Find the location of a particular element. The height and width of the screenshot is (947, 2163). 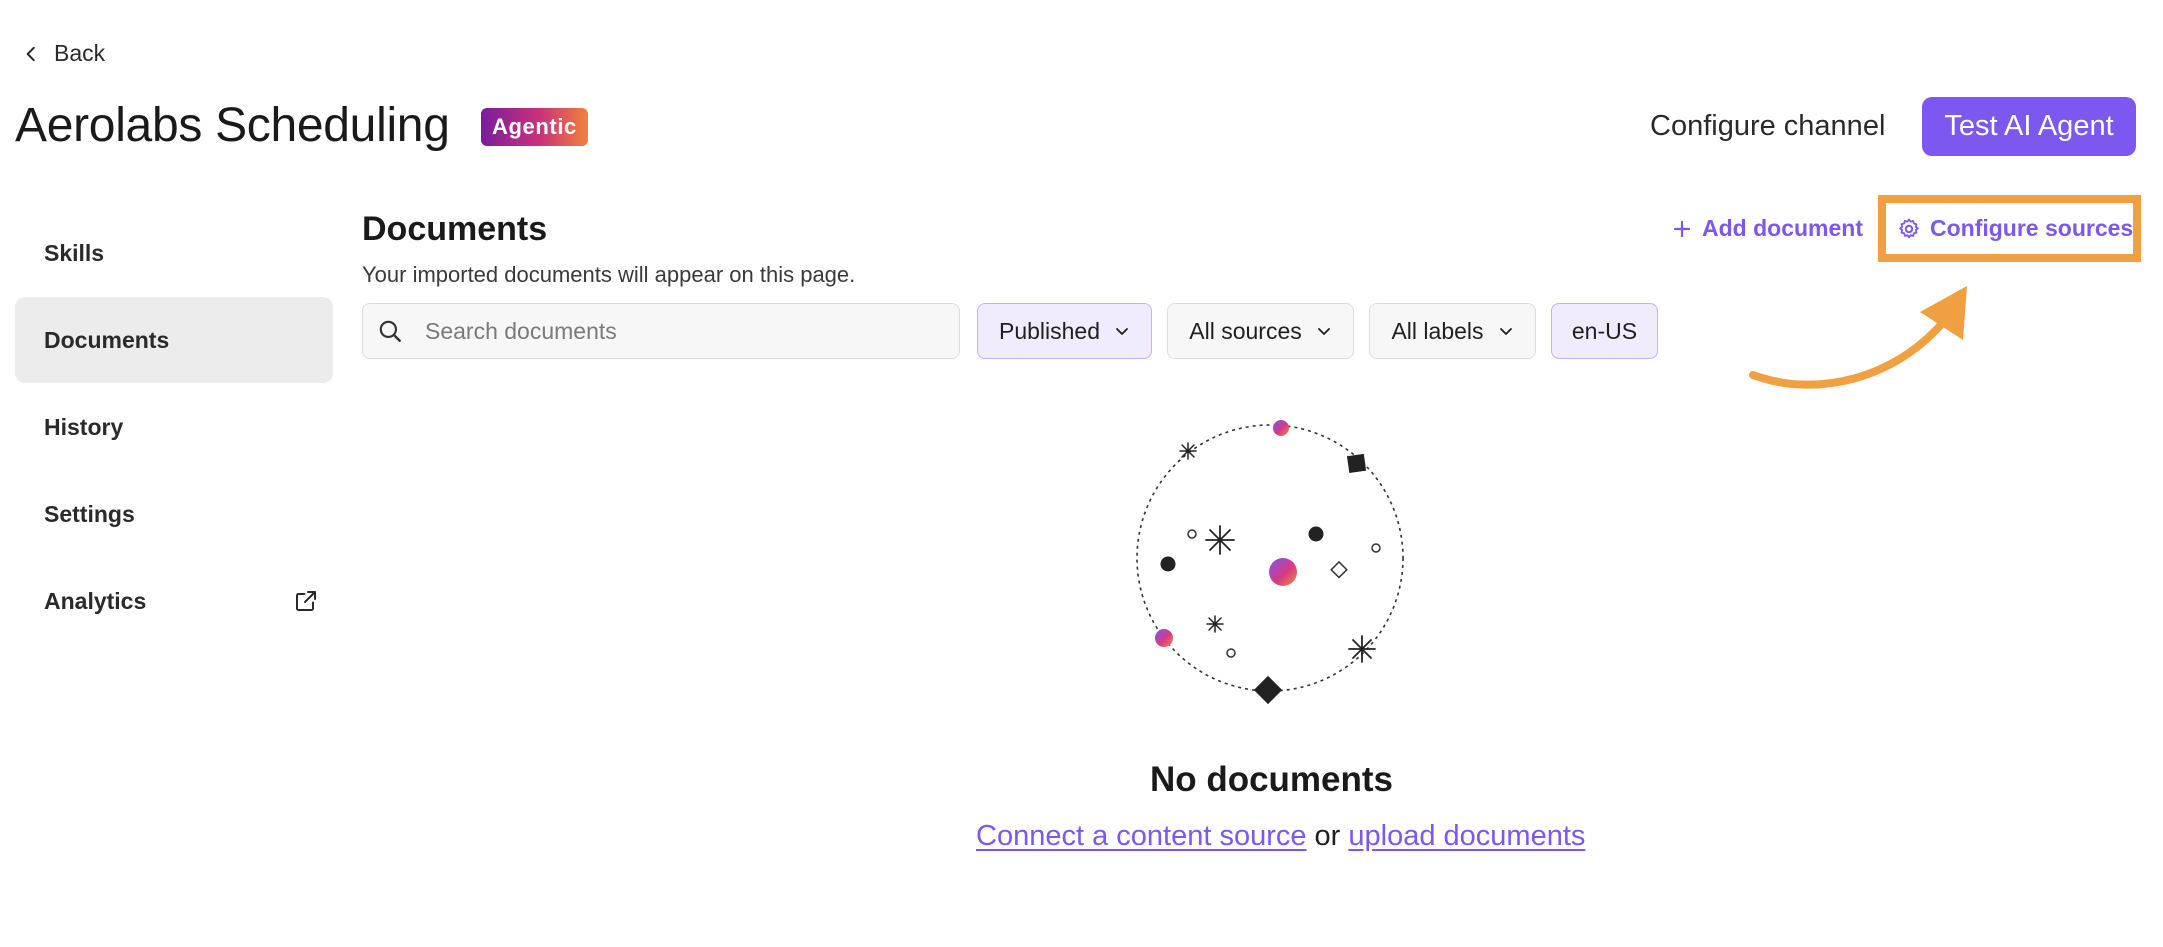

back-label: Back is located at coordinates (80, 53).